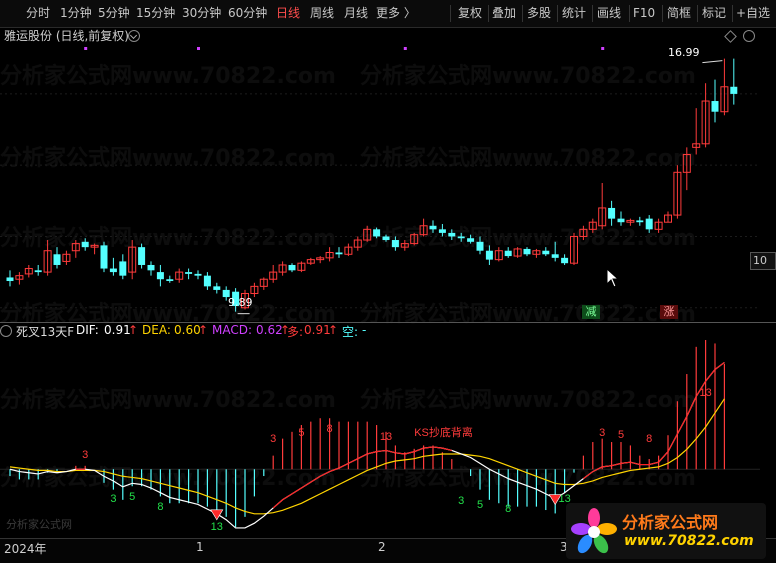  What do you see at coordinates (25, 549) in the screenshot?
I see `x-axis-label: 2024年` at bounding box center [25, 549].